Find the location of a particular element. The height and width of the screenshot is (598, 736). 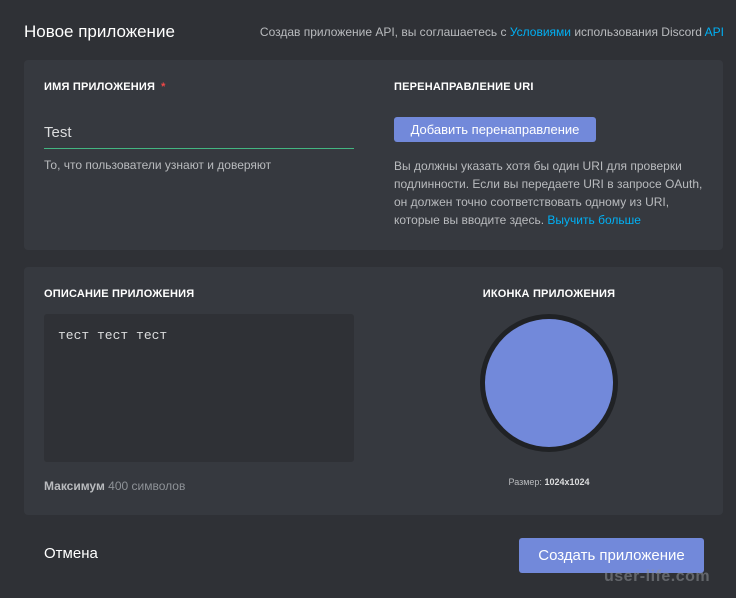

learn-more-link: Выучить больше is located at coordinates (594, 220).